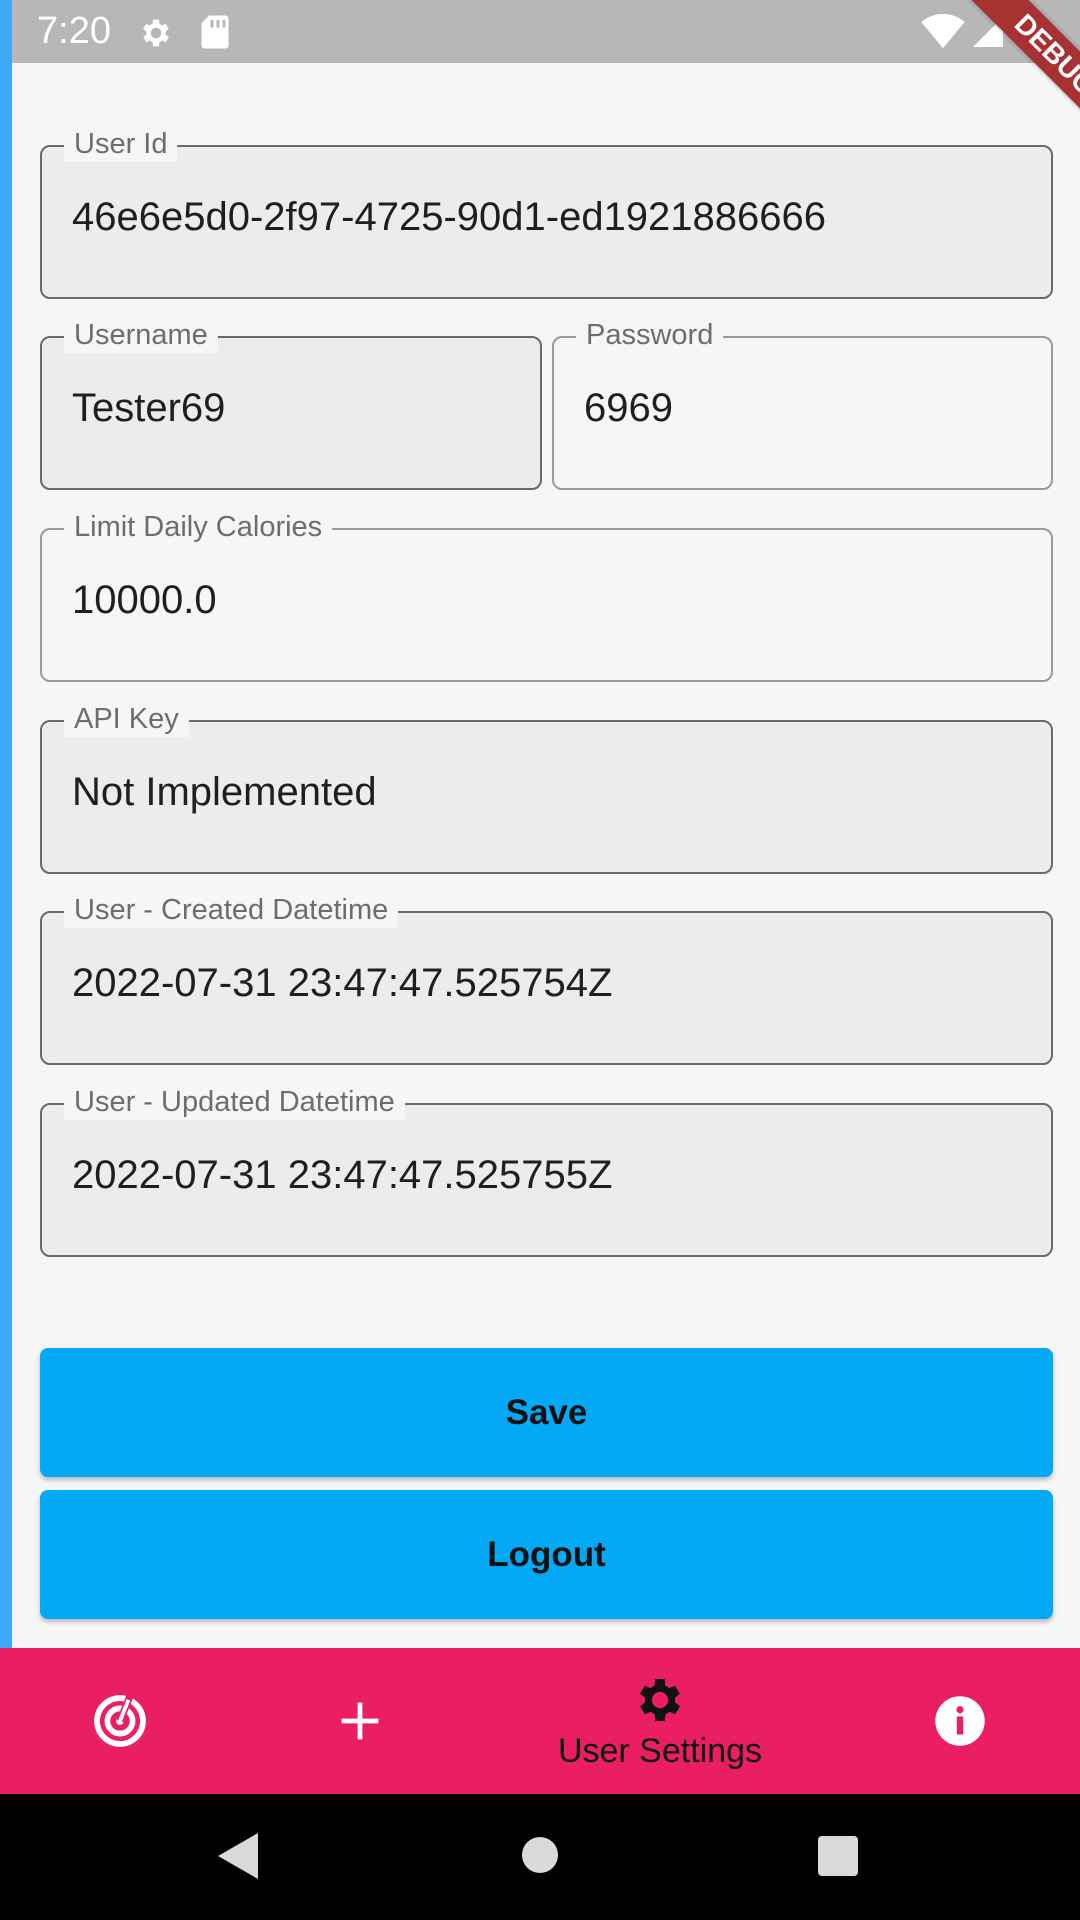 This screenshot has width=1080, height=1920. I want to click on password-field: Password 6969, so click(802, 403).